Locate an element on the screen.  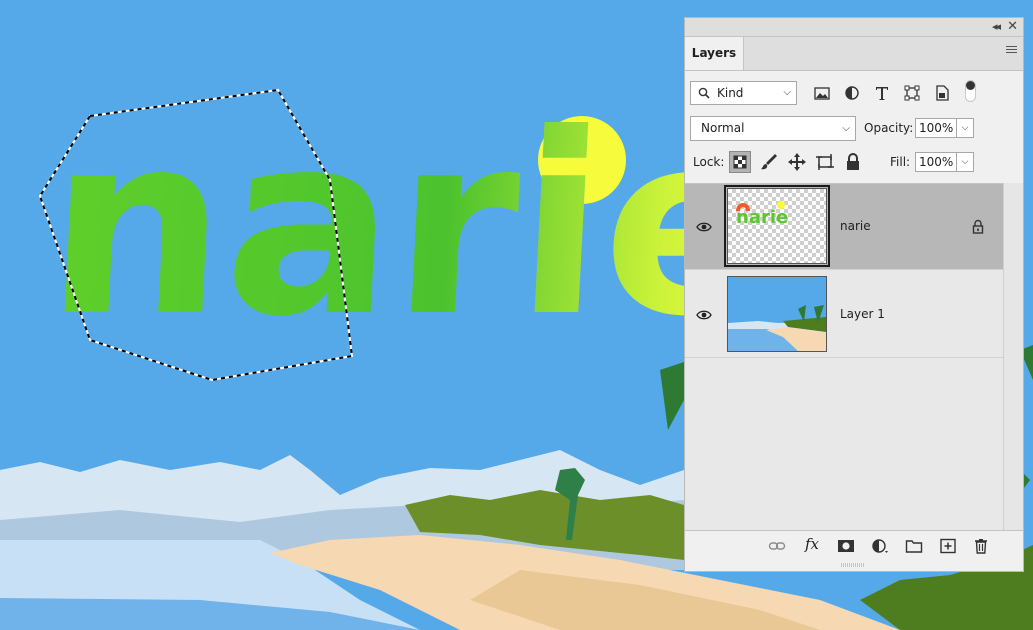
transparent-text-thumbnail: narie is located at coordinates (777, 226).